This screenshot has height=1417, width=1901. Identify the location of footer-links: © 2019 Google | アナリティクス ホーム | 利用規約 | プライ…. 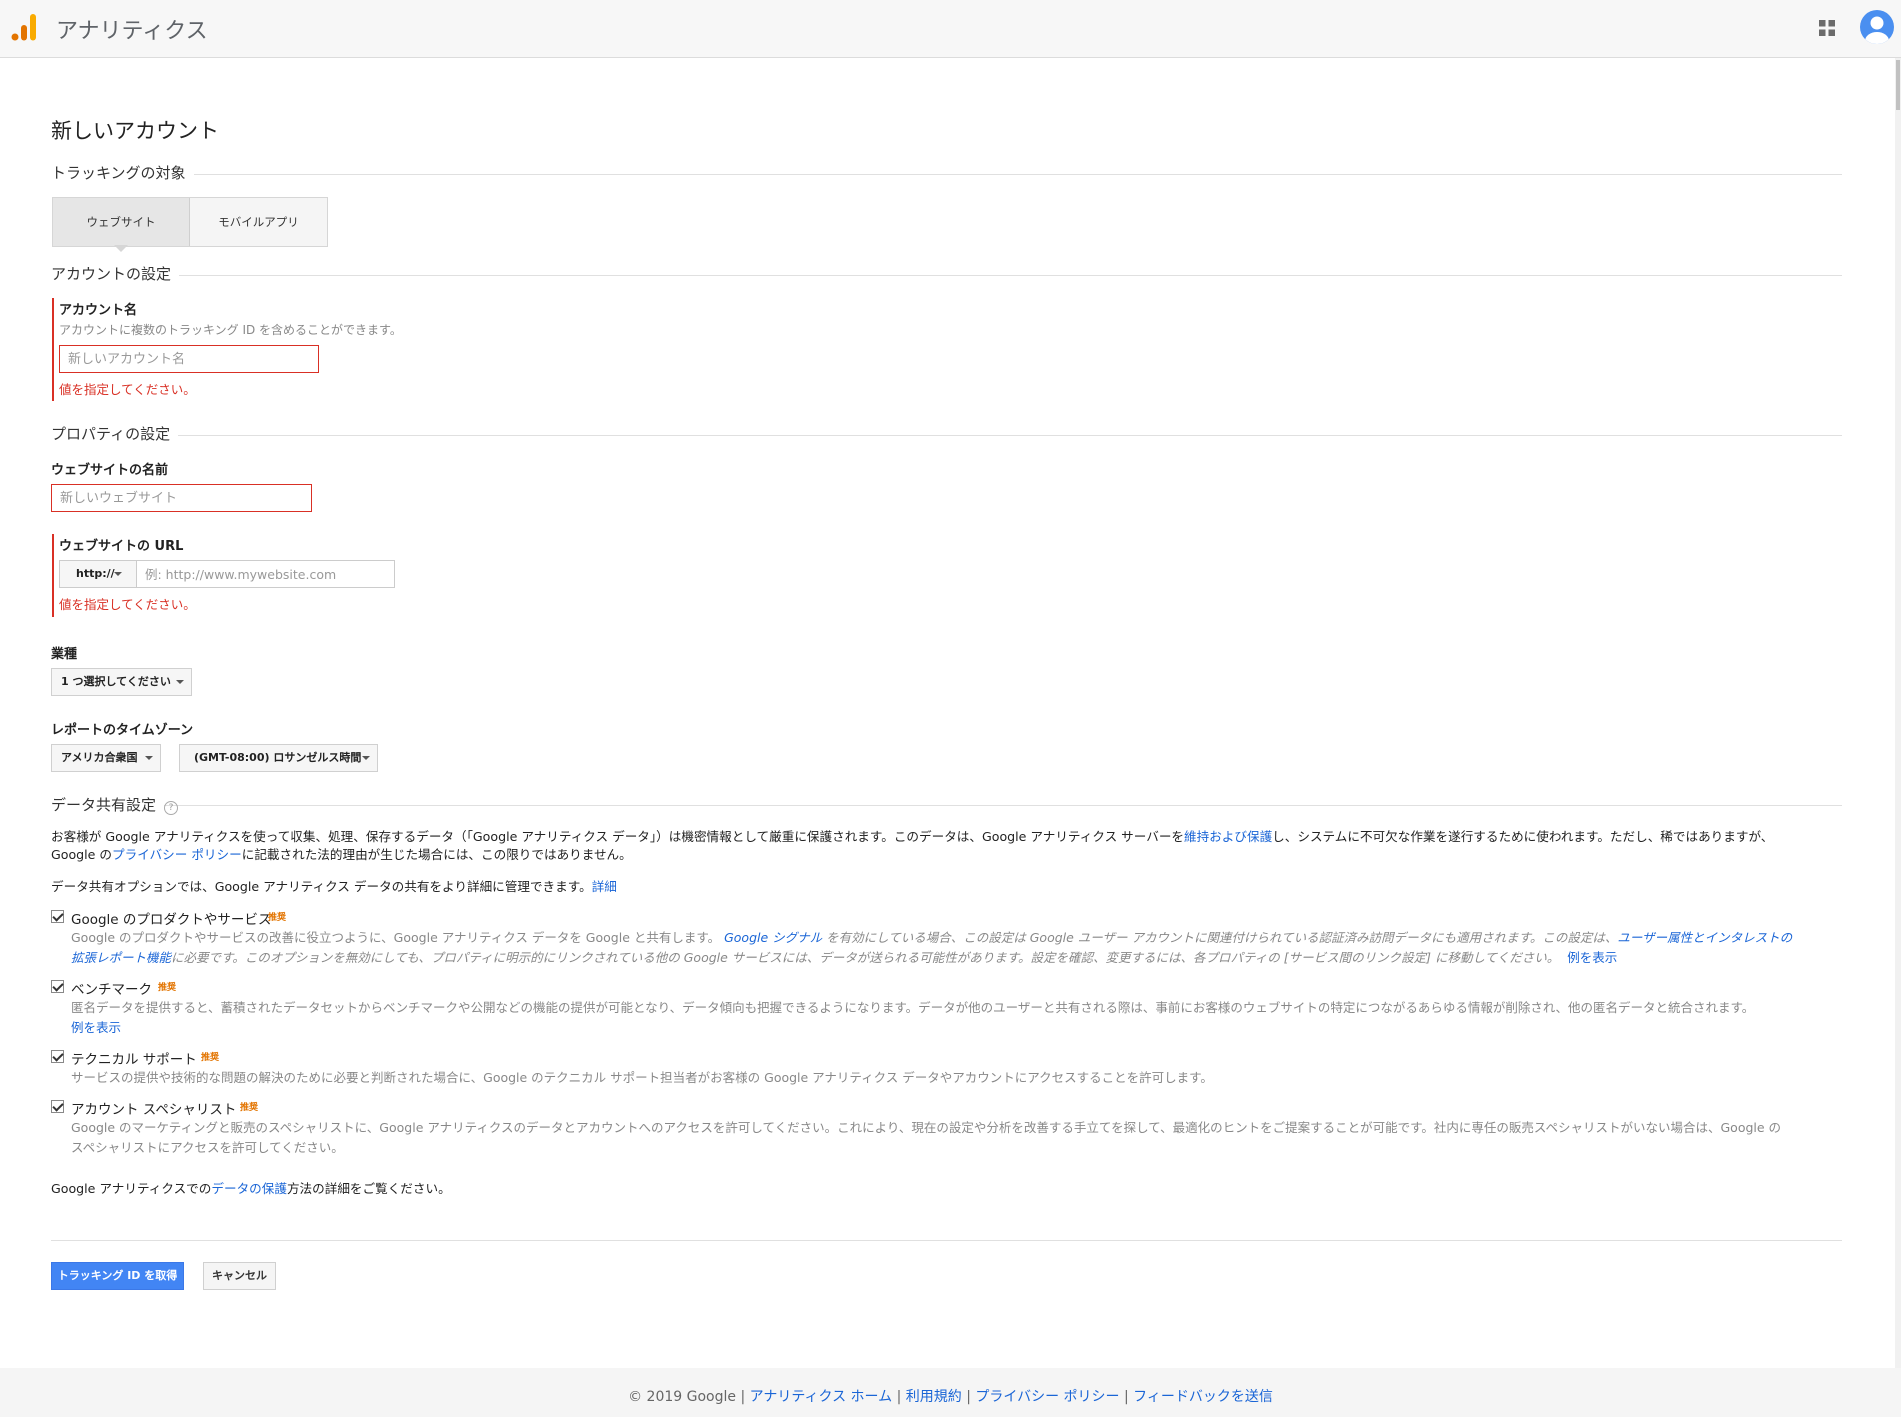
(950, 1396).